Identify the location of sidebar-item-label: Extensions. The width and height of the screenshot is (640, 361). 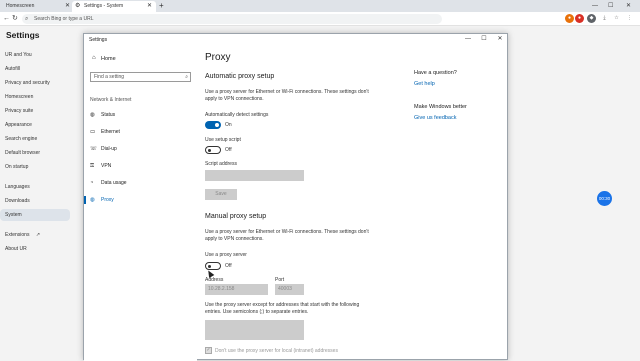
(17, 235).